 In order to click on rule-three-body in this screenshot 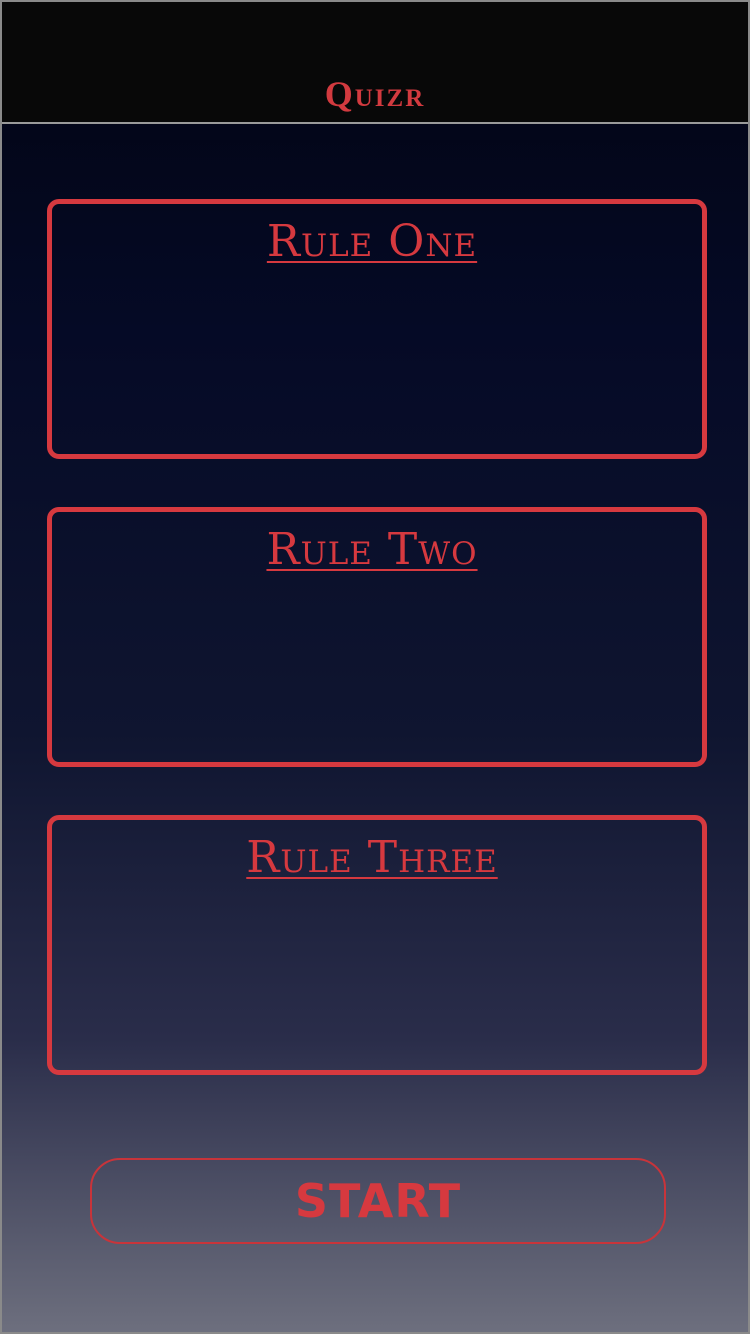, I will do `click(377, 975)`.